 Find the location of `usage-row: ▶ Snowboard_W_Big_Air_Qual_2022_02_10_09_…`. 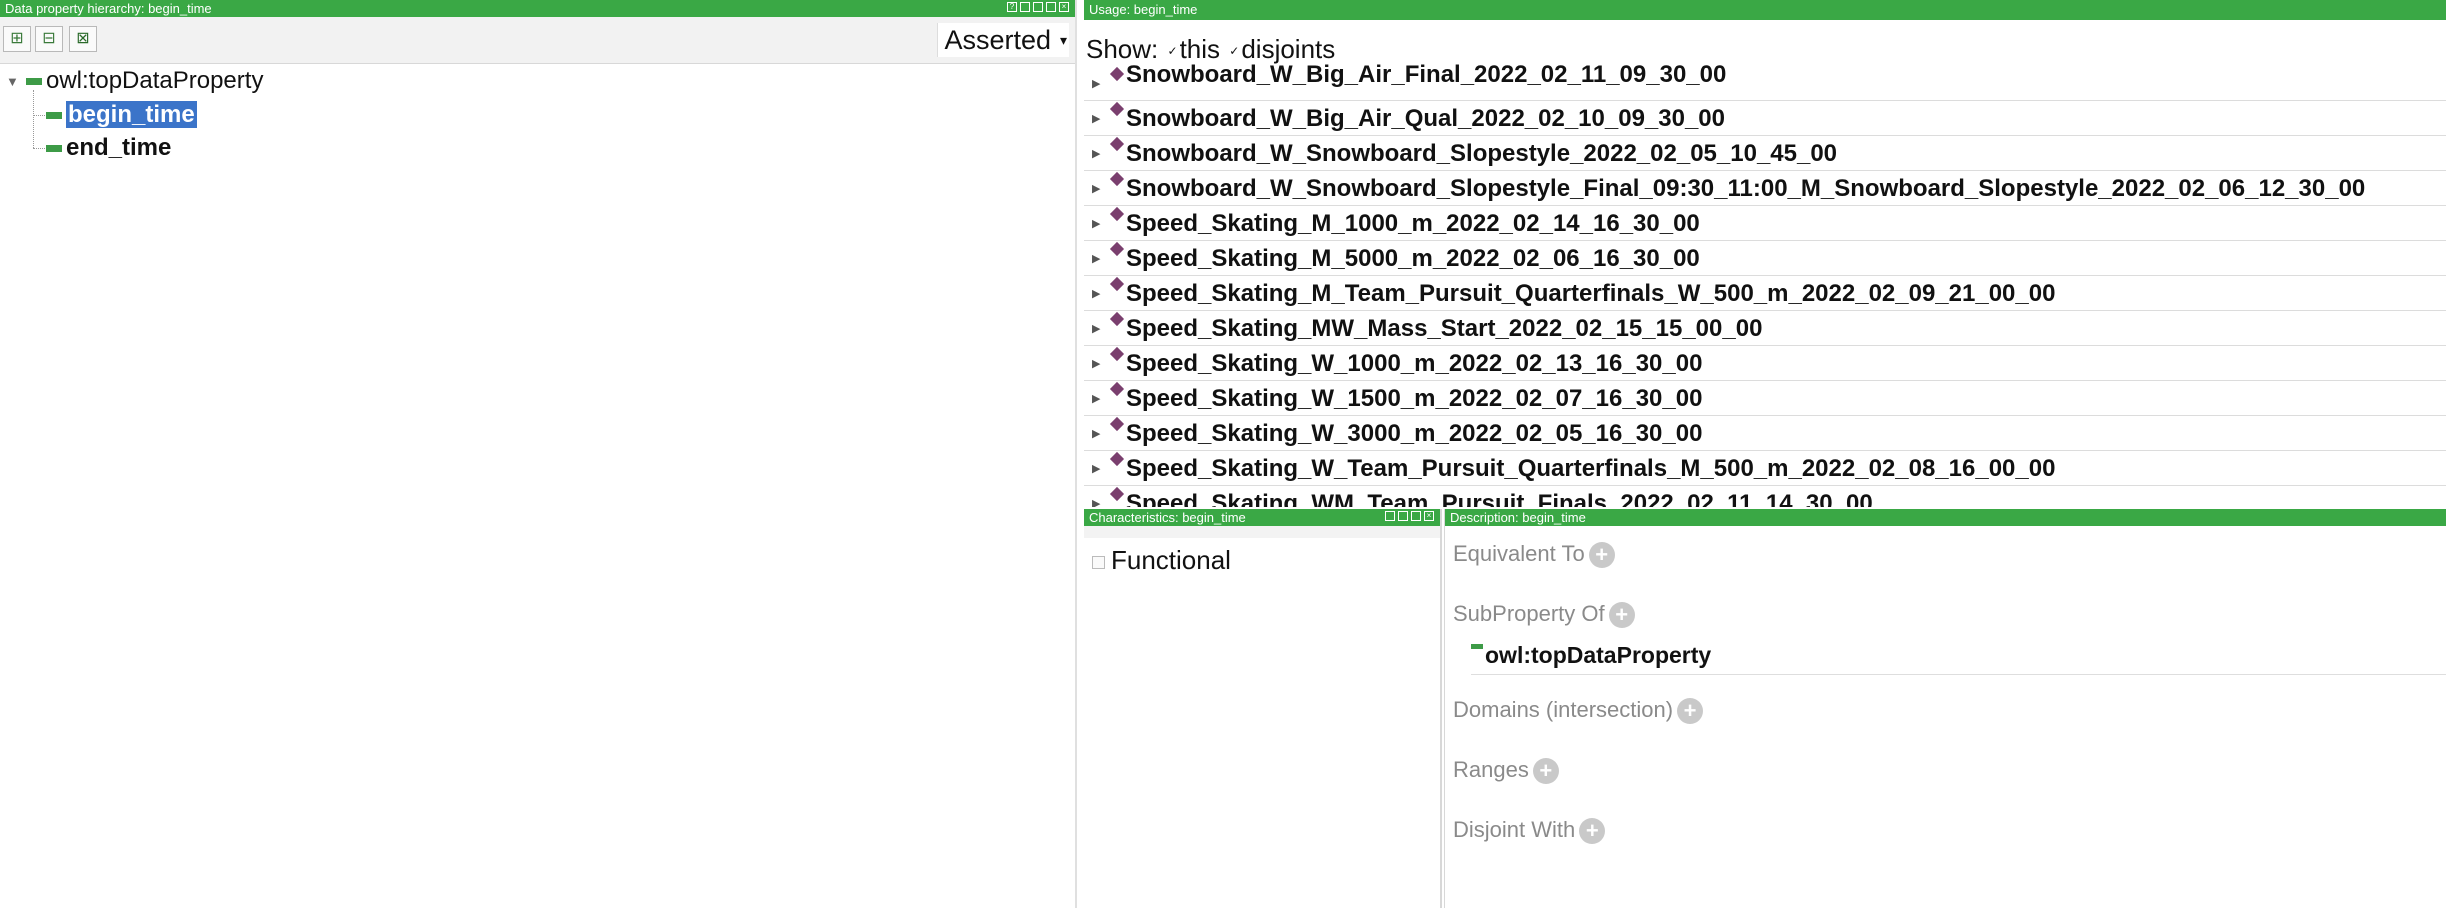

usage-row: ▶ Snowboard_W_Big_Air_Qual_2022_02_10_09_… is located at coordinates (1765, 118).